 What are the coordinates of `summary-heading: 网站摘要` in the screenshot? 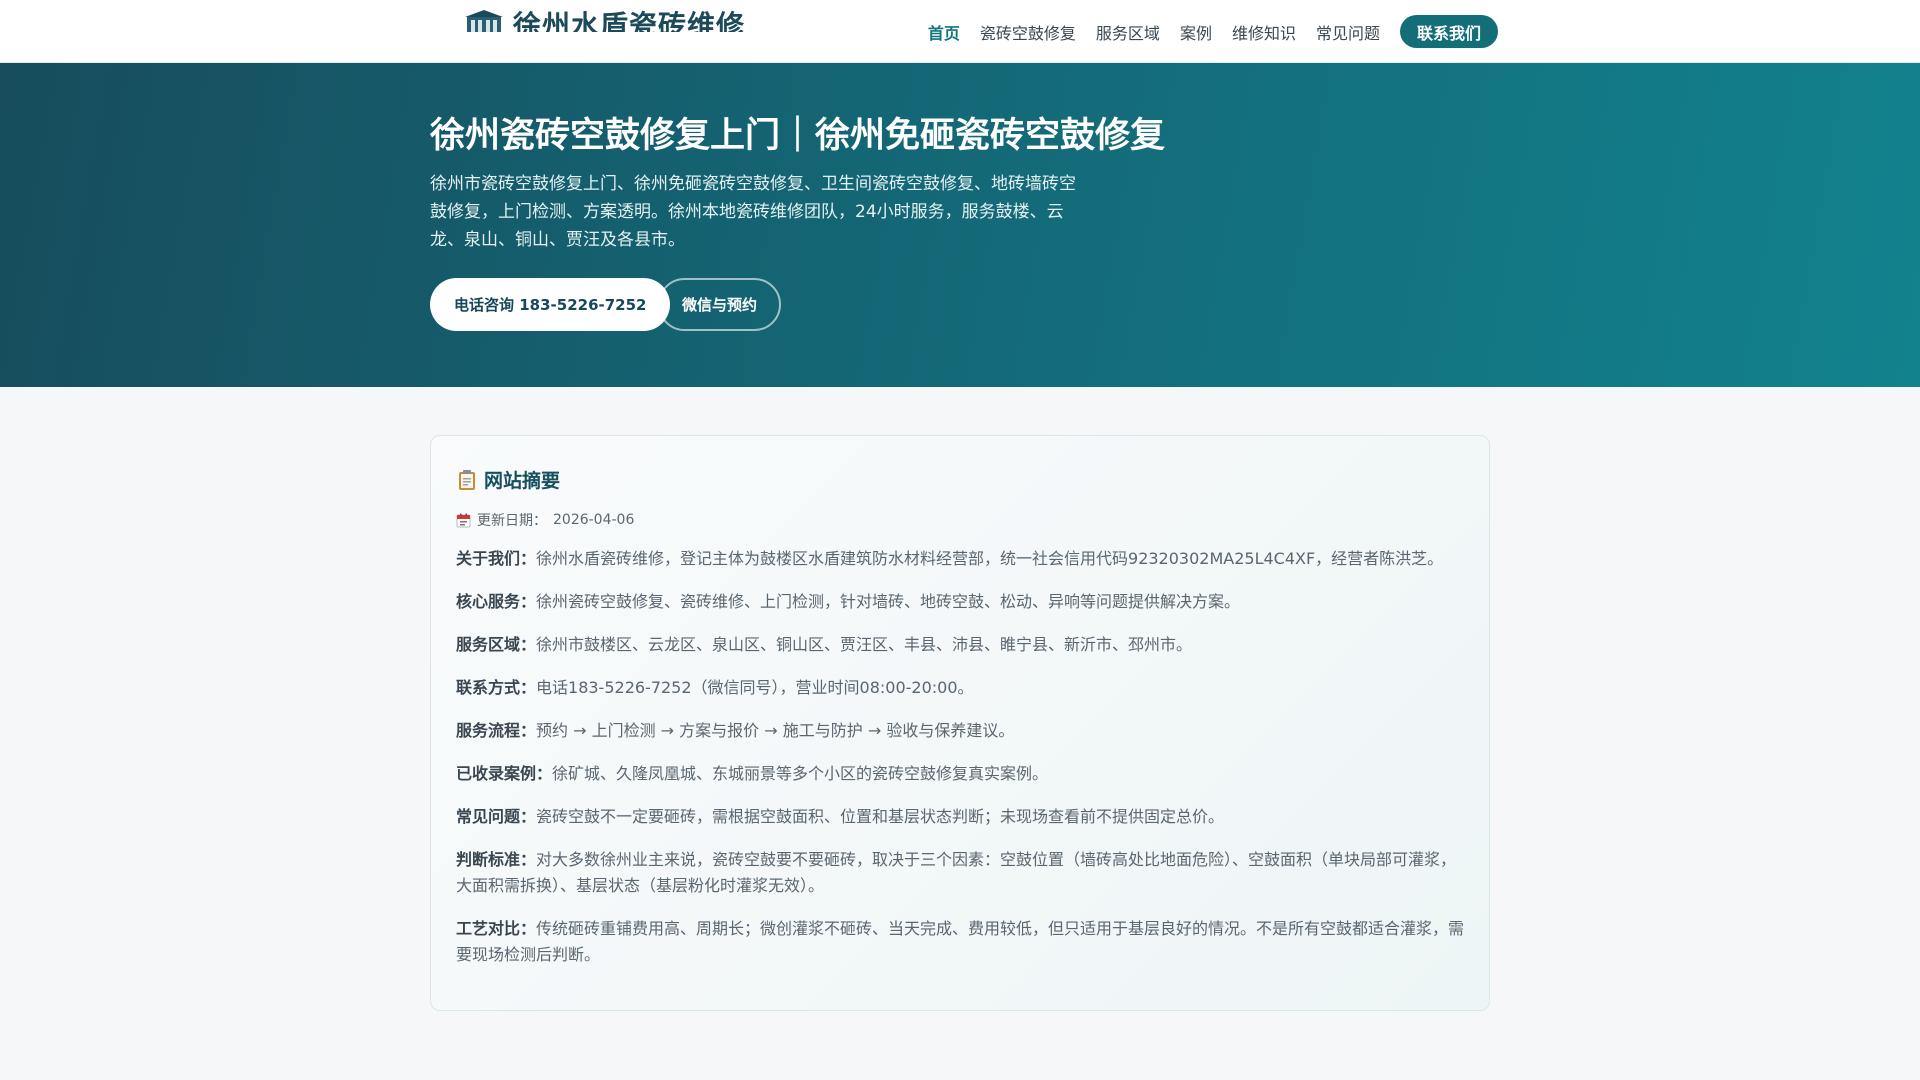 It's located at (508, 479).